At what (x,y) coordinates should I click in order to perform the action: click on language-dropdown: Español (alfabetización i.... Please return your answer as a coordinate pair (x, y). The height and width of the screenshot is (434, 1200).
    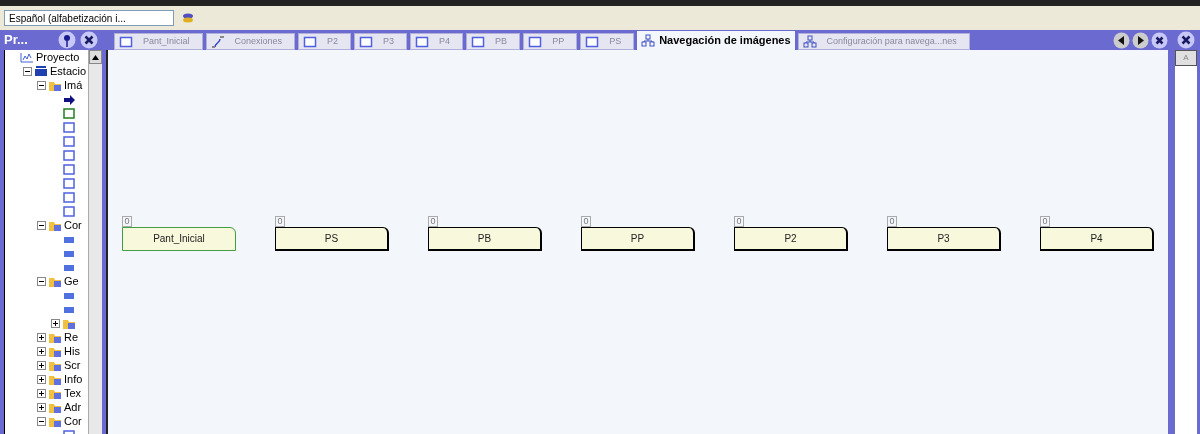
    Looking at the image, I should click on (89, 18).